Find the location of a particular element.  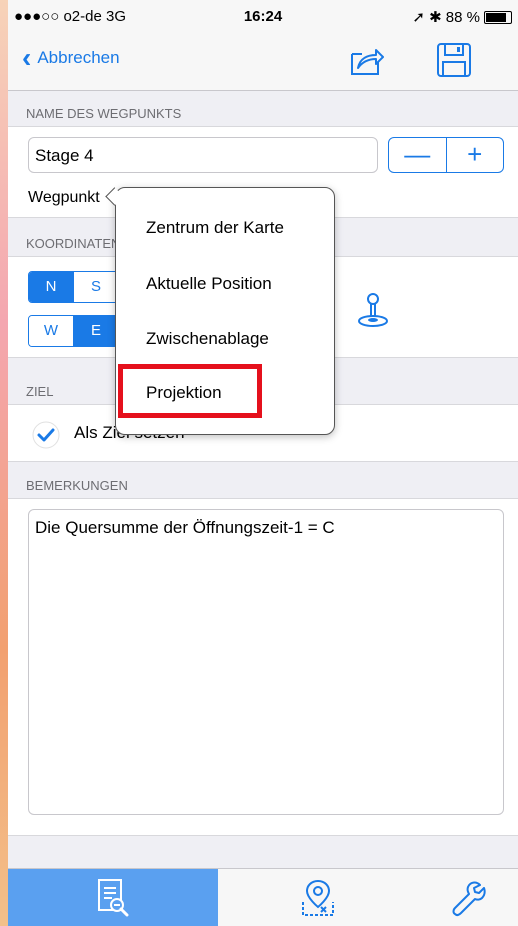

location-pin-icon is located at coordinates (373, 311).